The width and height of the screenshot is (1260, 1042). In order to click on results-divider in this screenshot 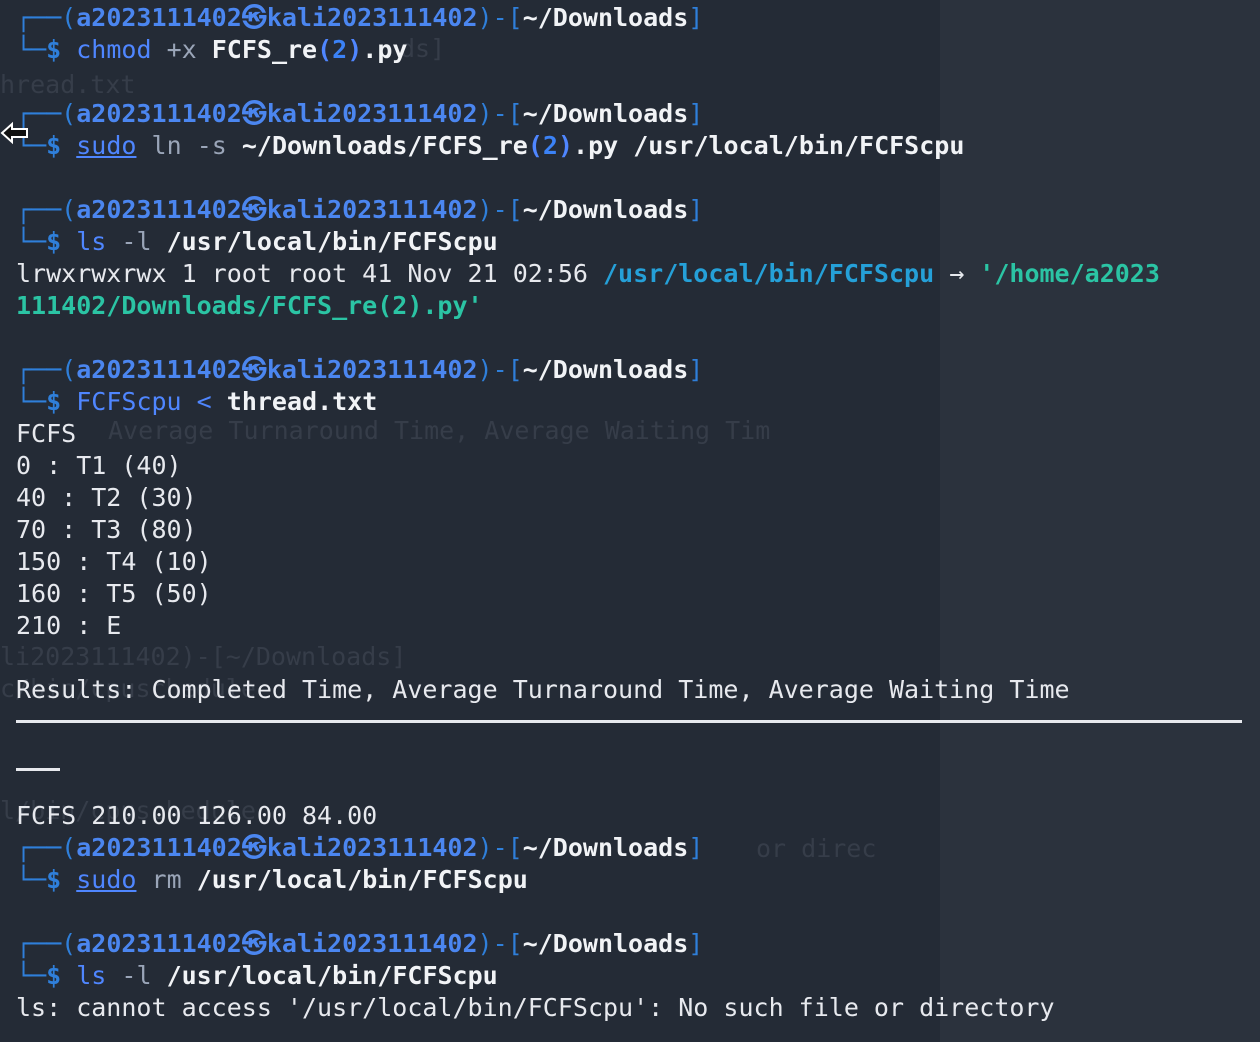, I will do `click(629, 721)`.